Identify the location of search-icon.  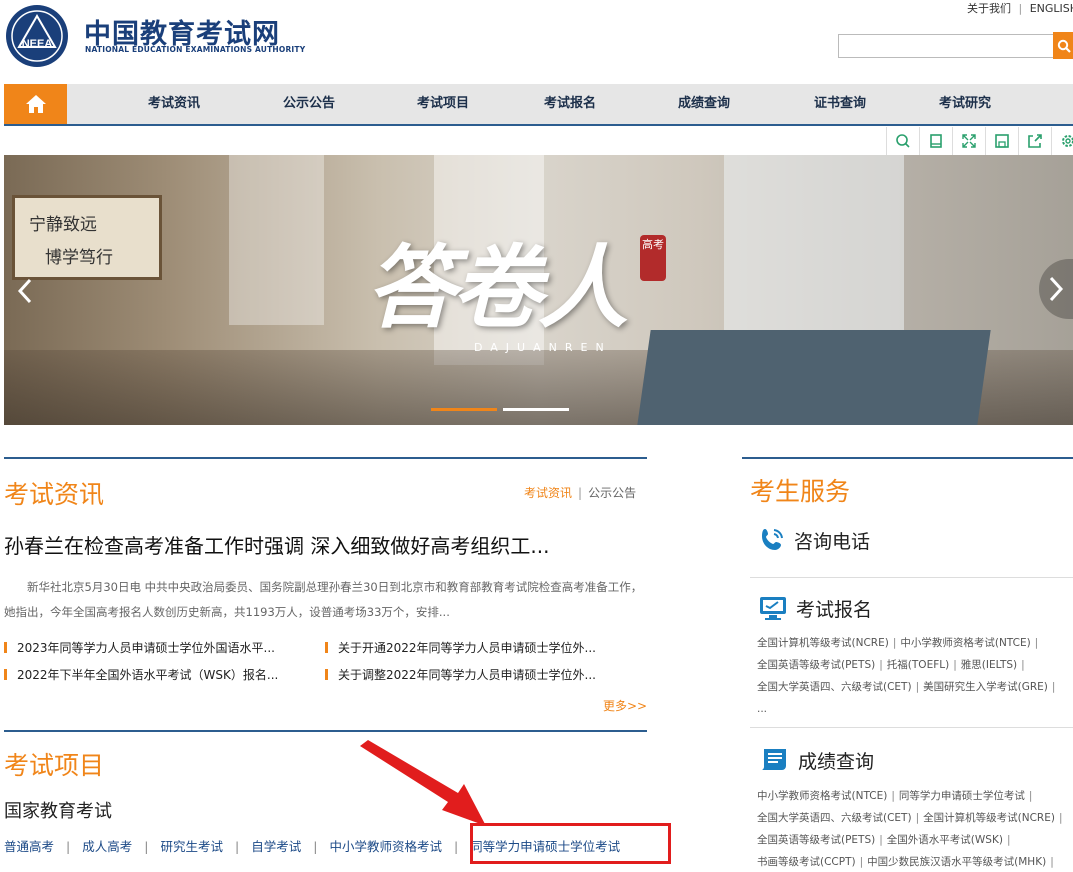
(1064, 46).